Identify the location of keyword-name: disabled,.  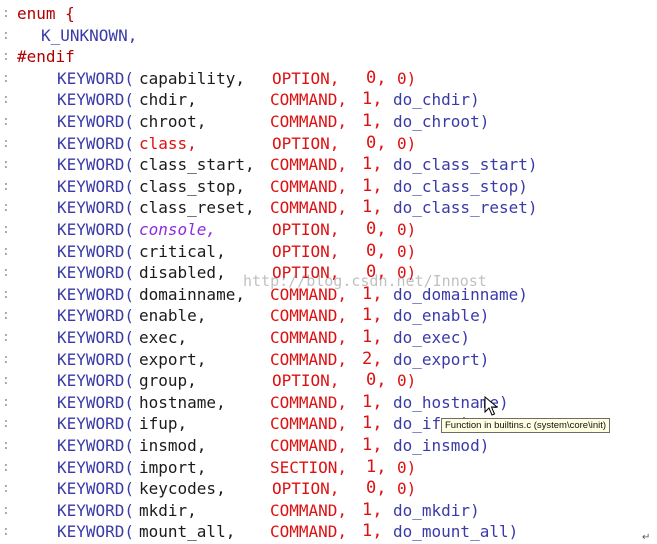
(182, 273).